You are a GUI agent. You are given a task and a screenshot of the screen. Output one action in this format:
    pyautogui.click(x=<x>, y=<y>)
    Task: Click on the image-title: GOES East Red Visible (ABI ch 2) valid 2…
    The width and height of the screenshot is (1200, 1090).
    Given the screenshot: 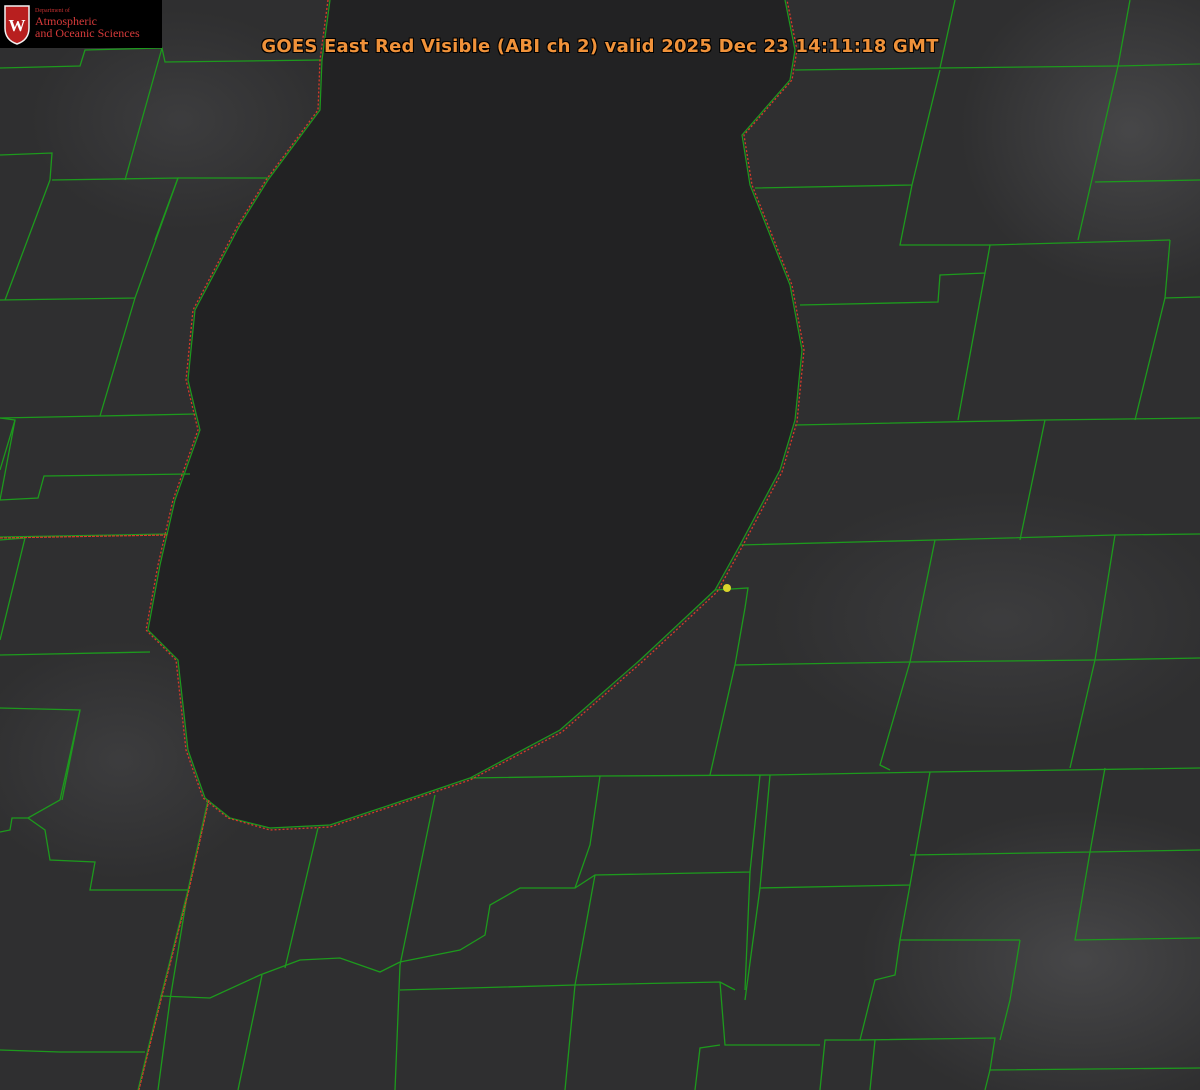 What is the action you would take?
    pyautogui.click(x=600, y=46)
    